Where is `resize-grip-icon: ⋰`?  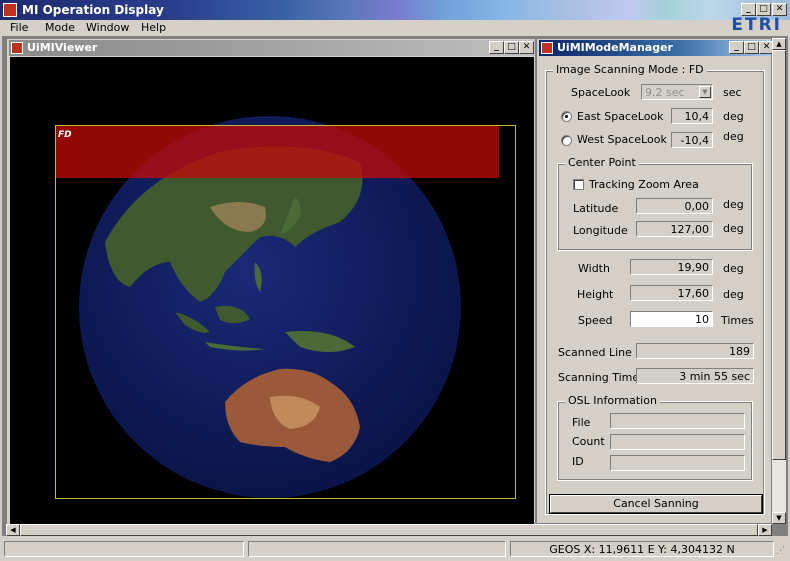 resize-grip-icon: ⋰ is located at coordinates (781, 551).